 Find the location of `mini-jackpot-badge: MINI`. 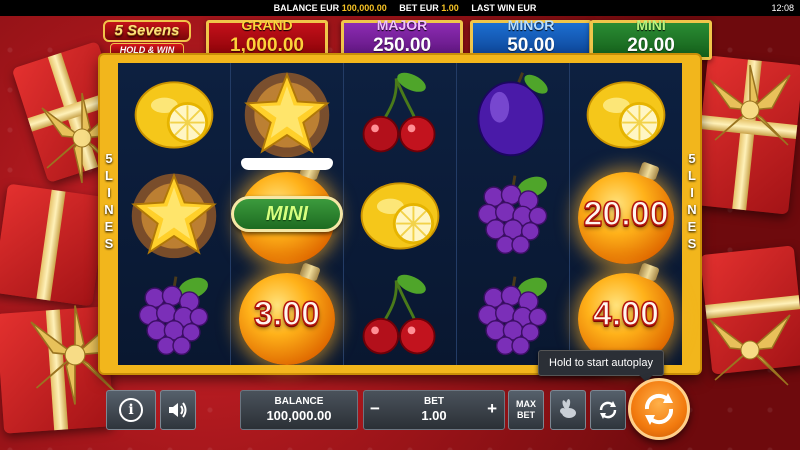

mini-jackpot-badge: MINI is located at coordinates (287, 214).